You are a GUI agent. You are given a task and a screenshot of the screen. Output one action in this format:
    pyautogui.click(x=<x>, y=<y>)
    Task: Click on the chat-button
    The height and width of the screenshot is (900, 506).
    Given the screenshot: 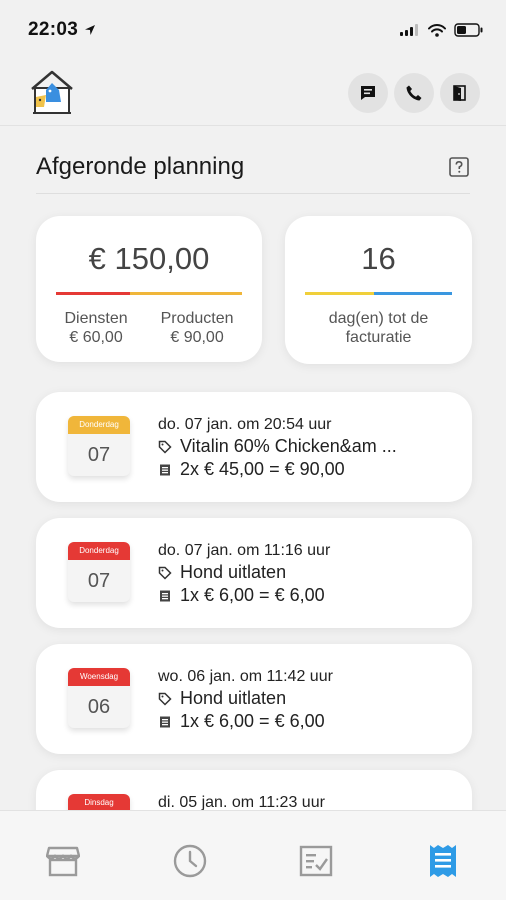 What is the action you would take?
    pyautogui.click(x=368, y=92)
    